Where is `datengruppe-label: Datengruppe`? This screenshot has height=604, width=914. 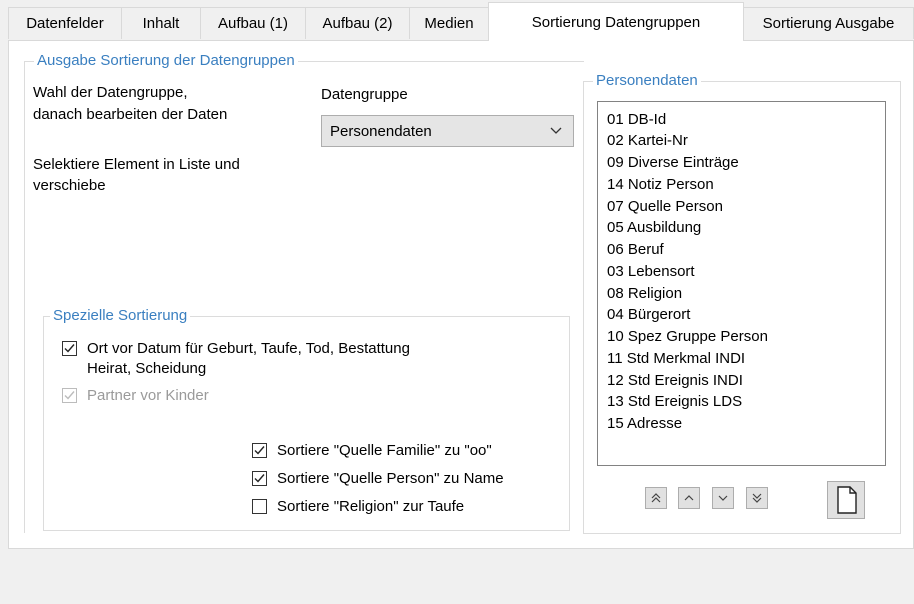
datengruppe-label: Datengruppe is located at coordinates (364, 94).